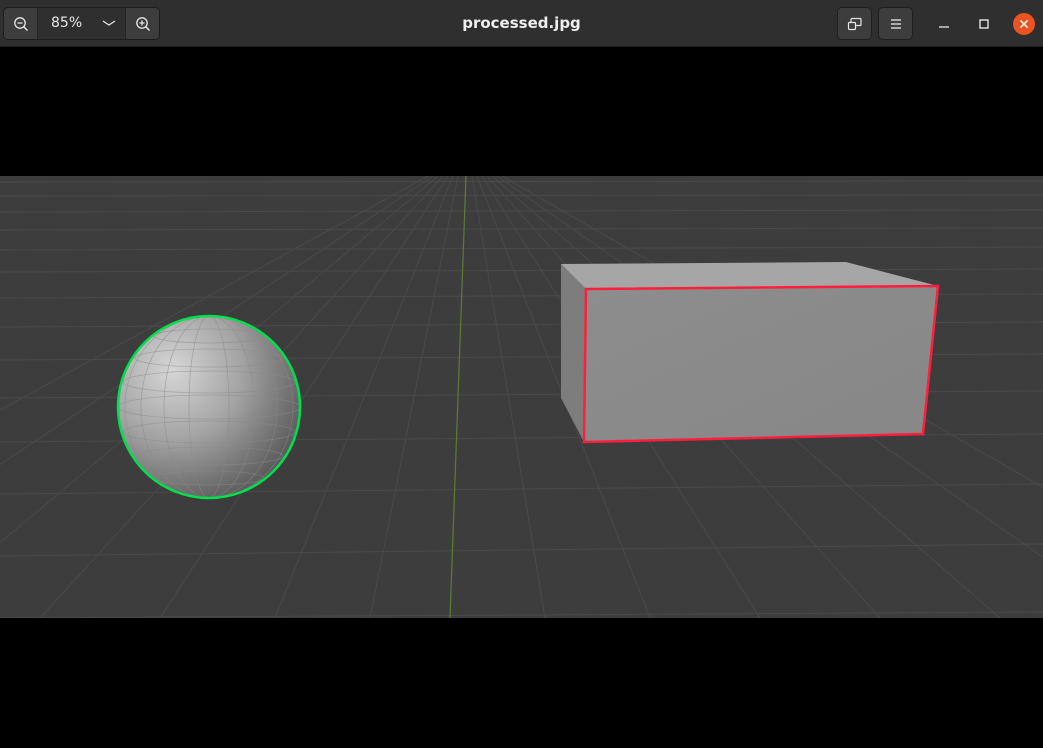 The image size is (1043, 748). I want to click on minimize-icon, so click(944, 27).